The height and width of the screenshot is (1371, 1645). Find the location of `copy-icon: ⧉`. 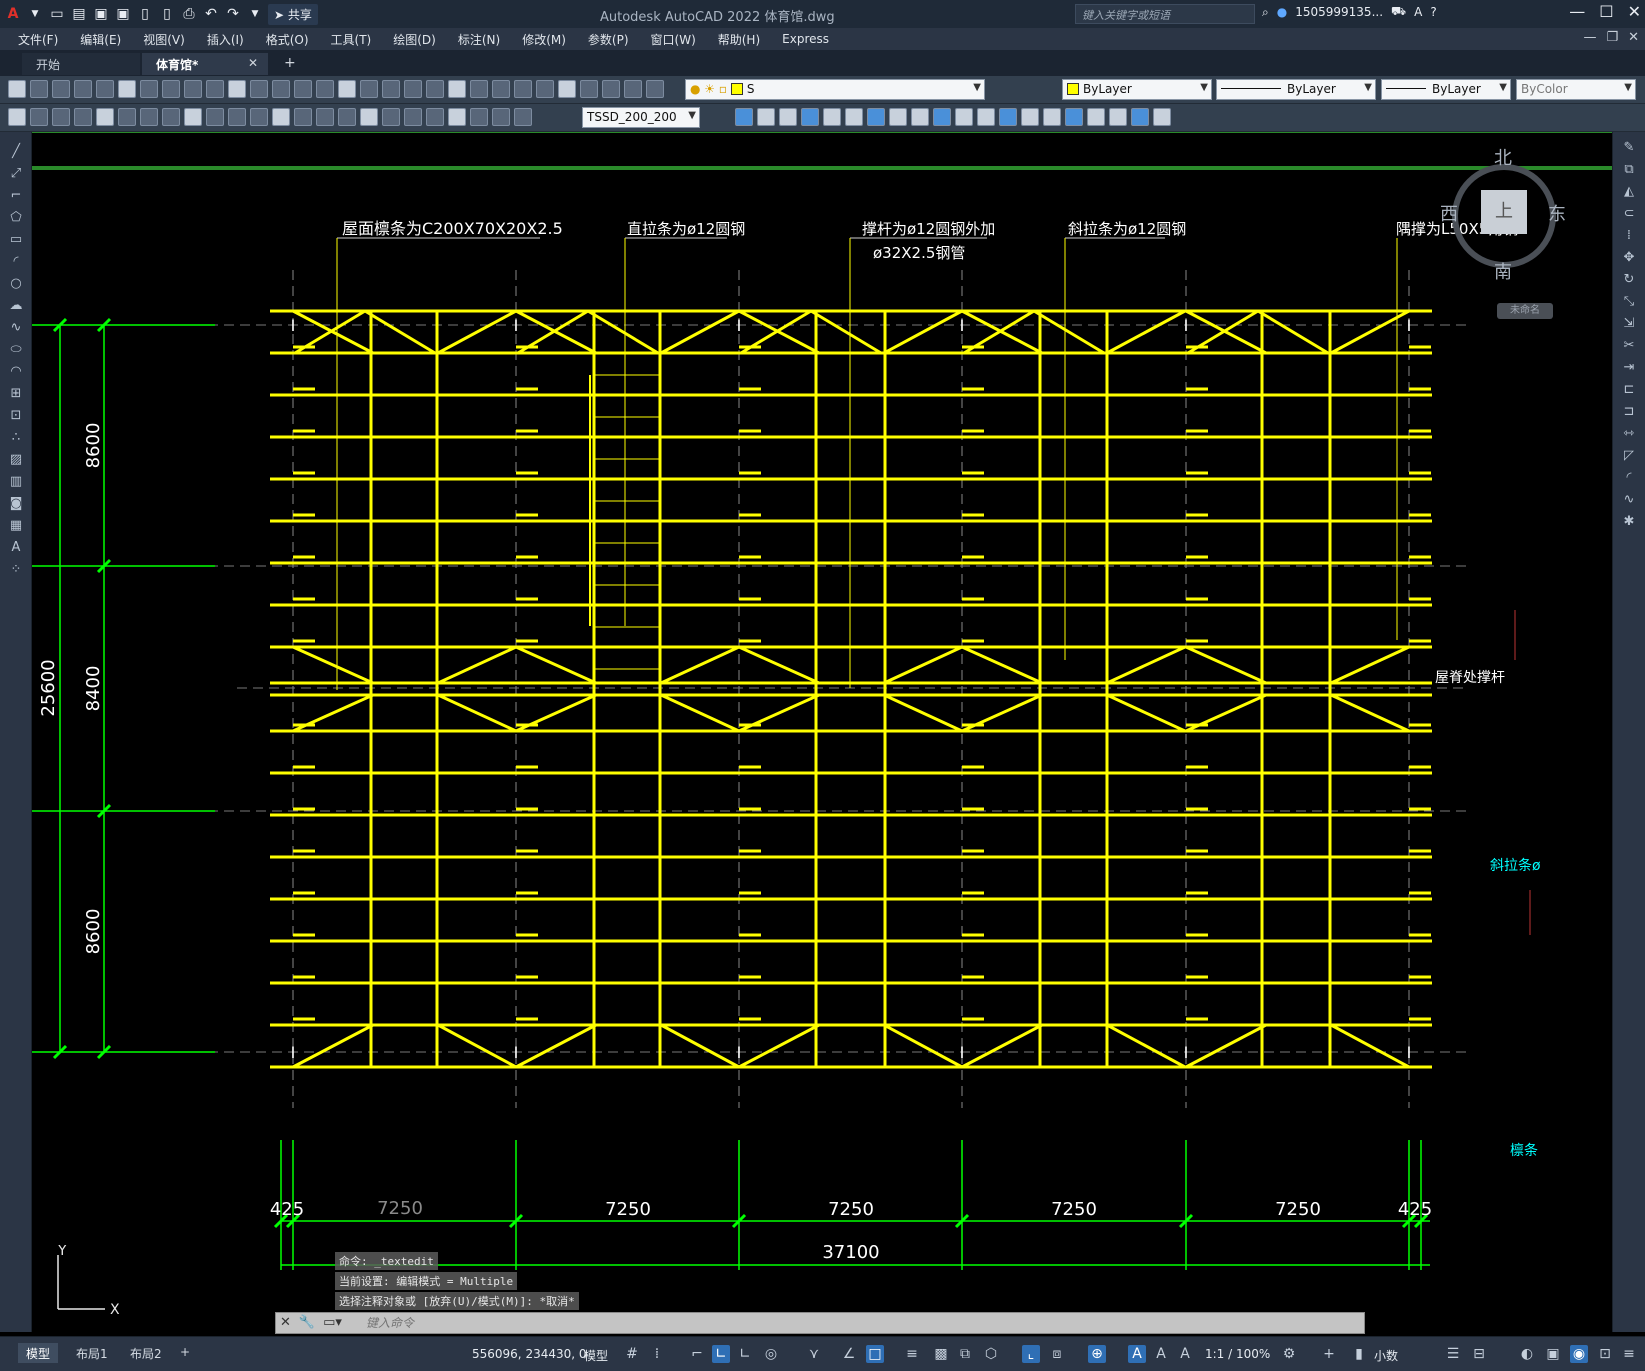

copy-icon: ⧉ is located at coordinates (1629, 170).